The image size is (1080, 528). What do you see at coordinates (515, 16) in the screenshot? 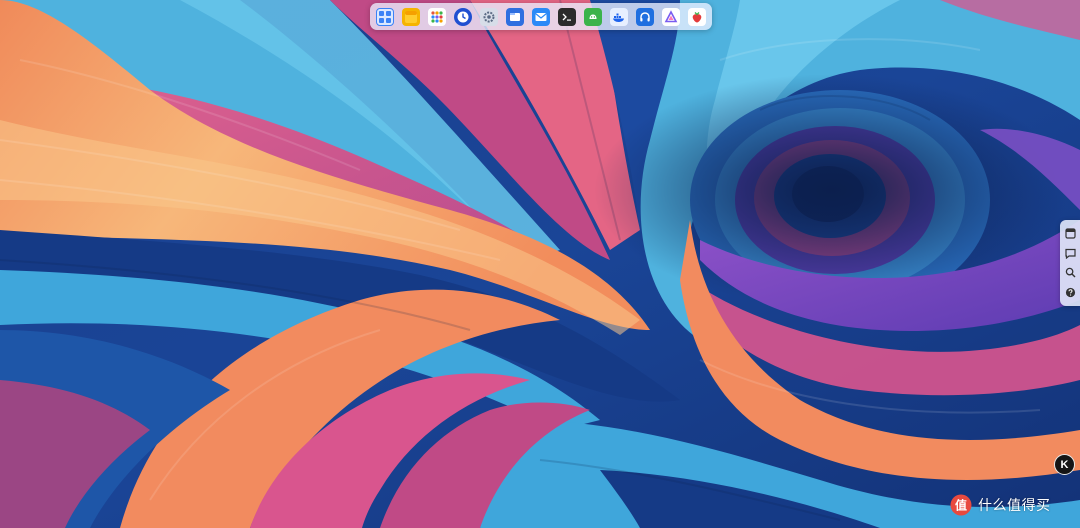
I see `file-manager-icon` at bounding box center [515, 16].